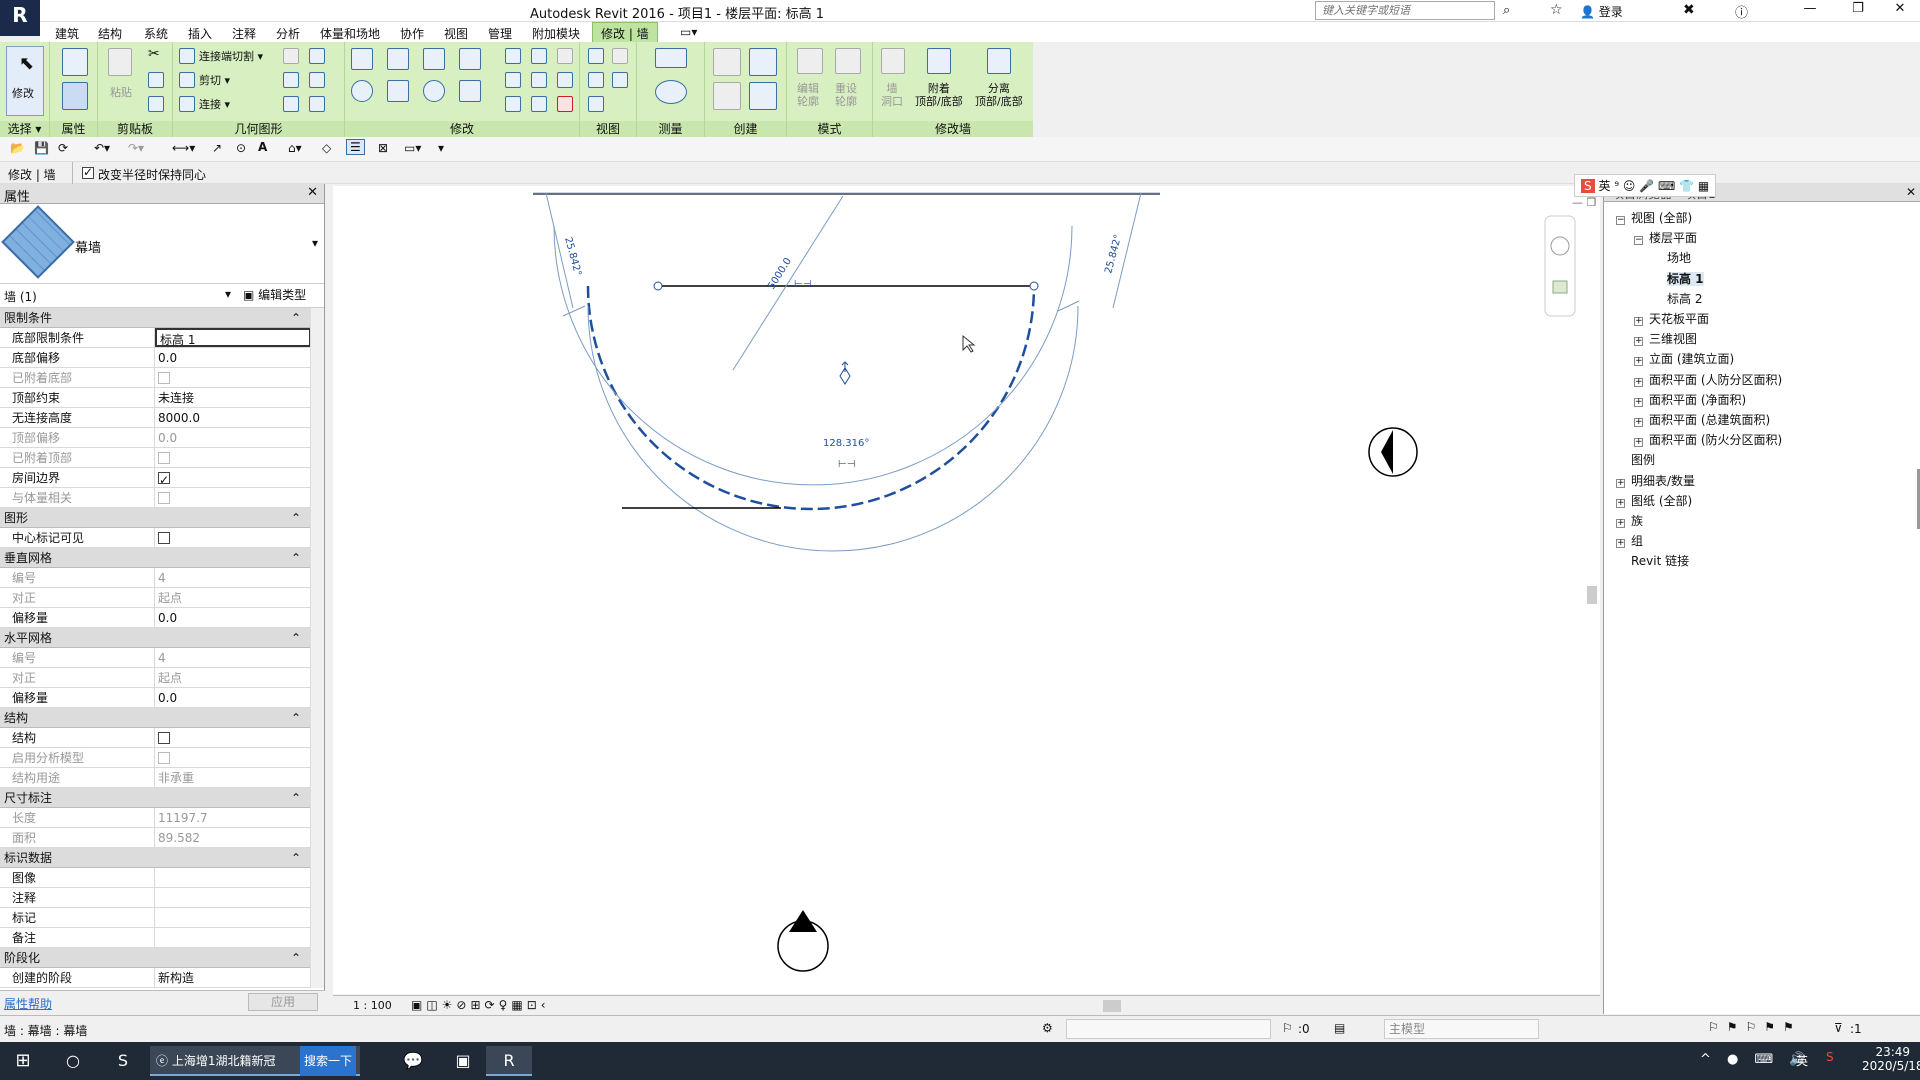  What do you see at coordinates (41, 148) in the screenshot?
I see `save-icon: 💾` at bounding box center [41, 148].